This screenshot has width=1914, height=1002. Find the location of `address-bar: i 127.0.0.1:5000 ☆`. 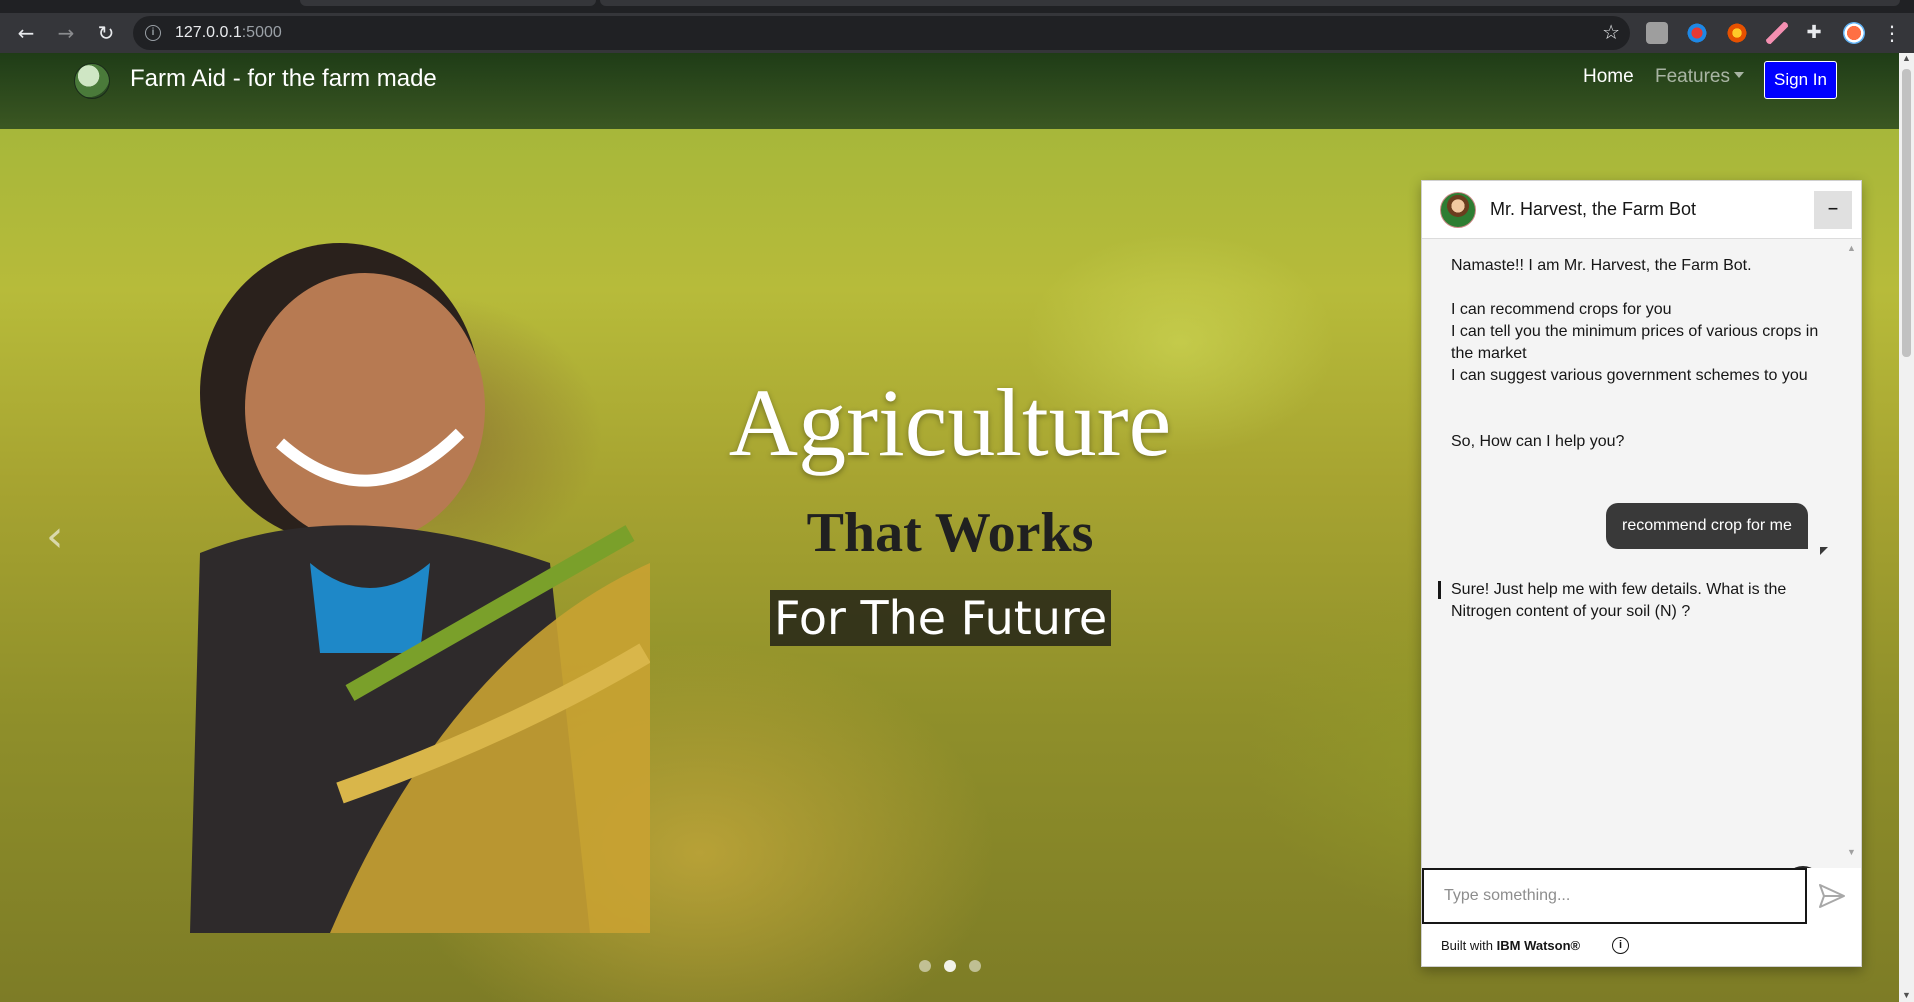

address-bar: i 127.0.0.1:5000 ☆ is located at coordinates (881, 33).